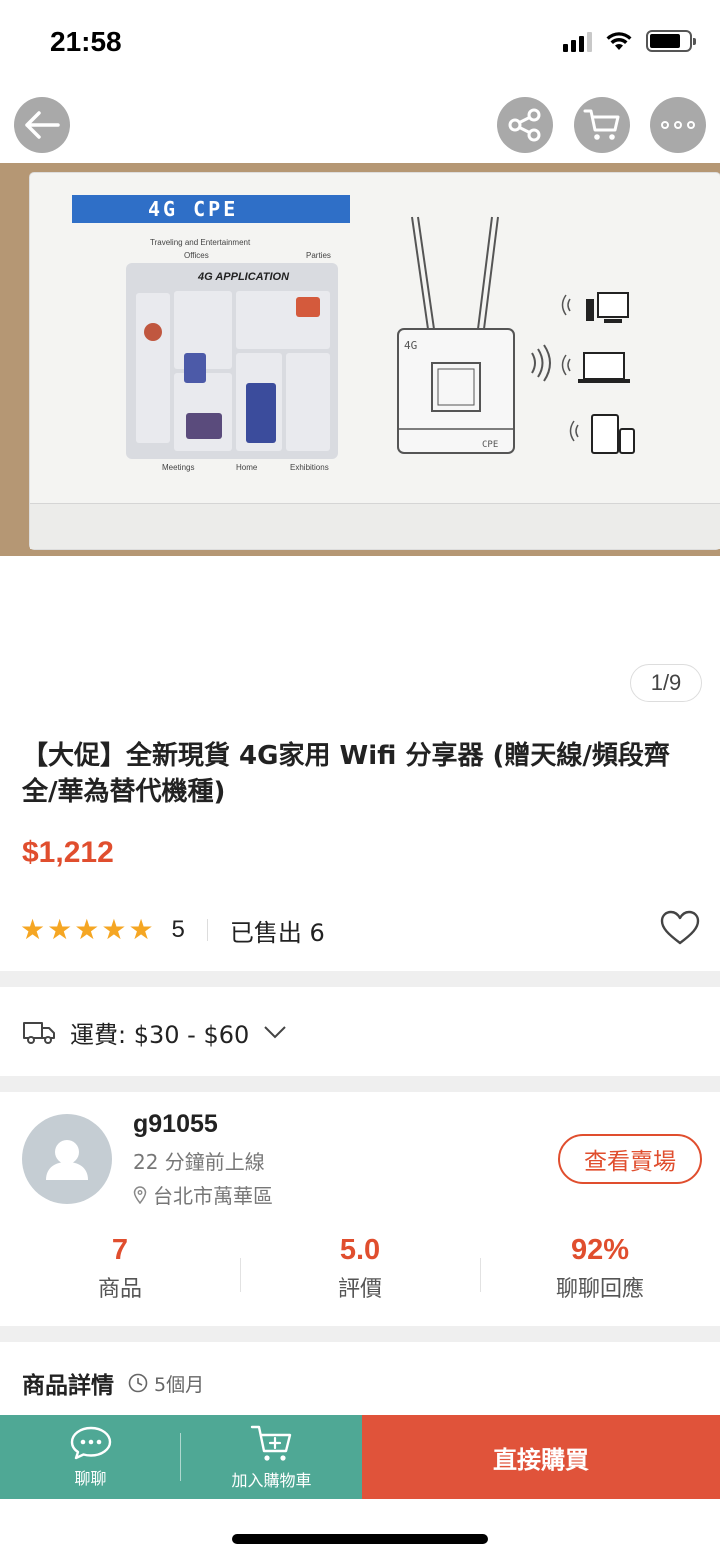 This screenshot has width=720, height=1558. I want to click on shipping-fee: 運費: $30 - $60, so click(160, 1034).